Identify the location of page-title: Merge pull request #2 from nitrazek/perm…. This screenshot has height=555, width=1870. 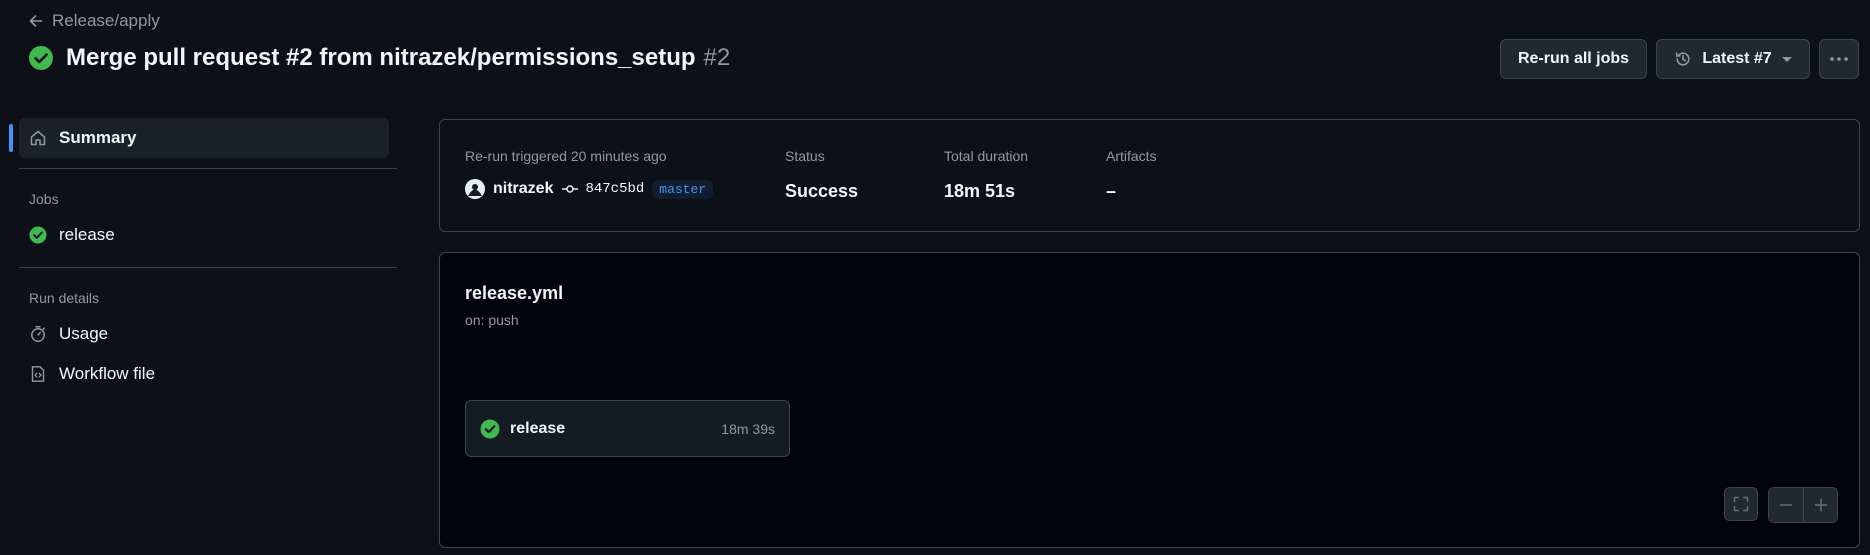
(379, 58).